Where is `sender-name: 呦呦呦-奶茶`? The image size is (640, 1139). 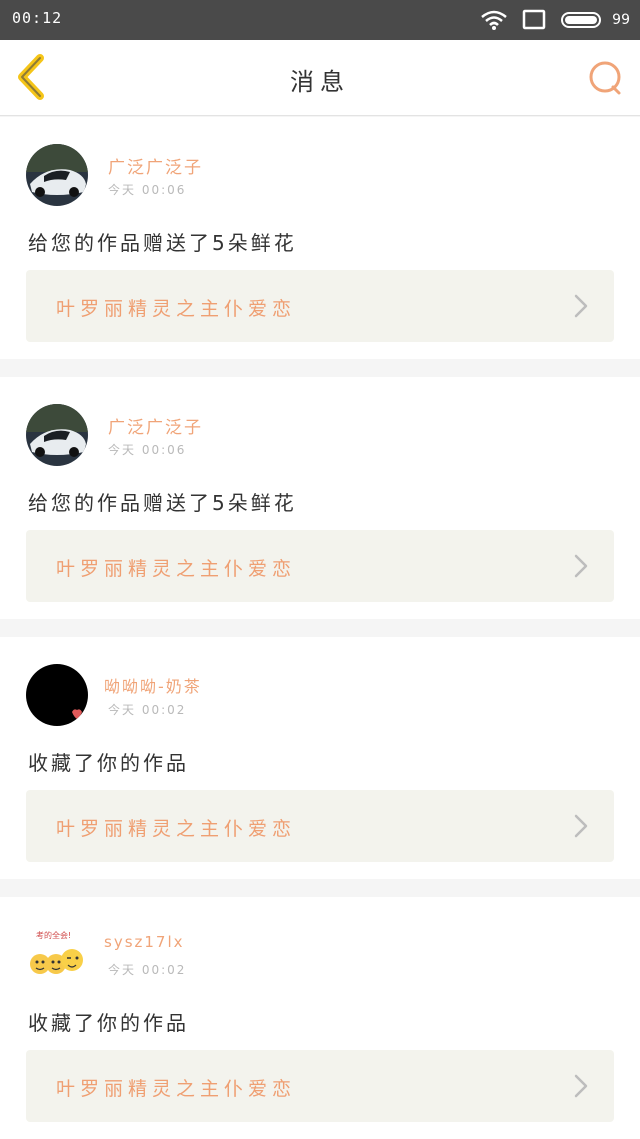
sender-name: 呦呦呦-奶茶 is located at coordinates (153, 685).